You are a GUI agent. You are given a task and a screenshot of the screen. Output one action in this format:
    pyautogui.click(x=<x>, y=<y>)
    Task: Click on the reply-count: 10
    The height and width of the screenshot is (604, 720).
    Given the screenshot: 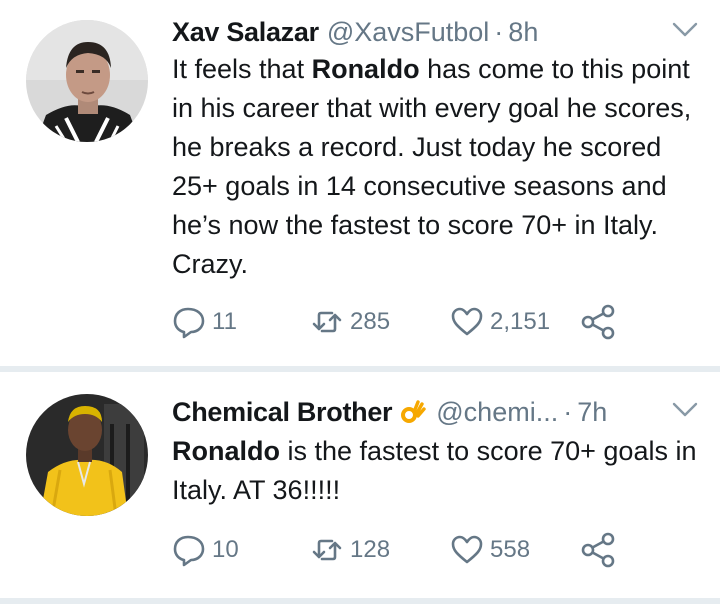 What is the action you would take?
    pyautogui.click(x=225, y=549)
    